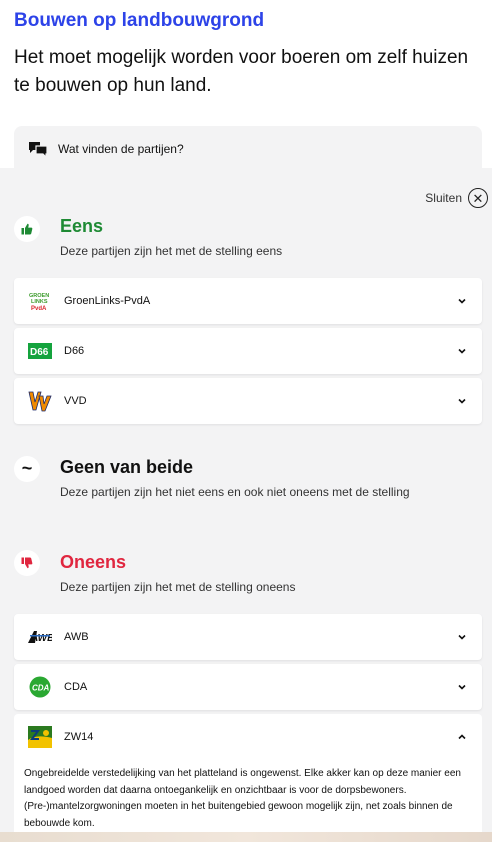  I want to click on party-card-awb: AWB AWB, so click(248, 637).